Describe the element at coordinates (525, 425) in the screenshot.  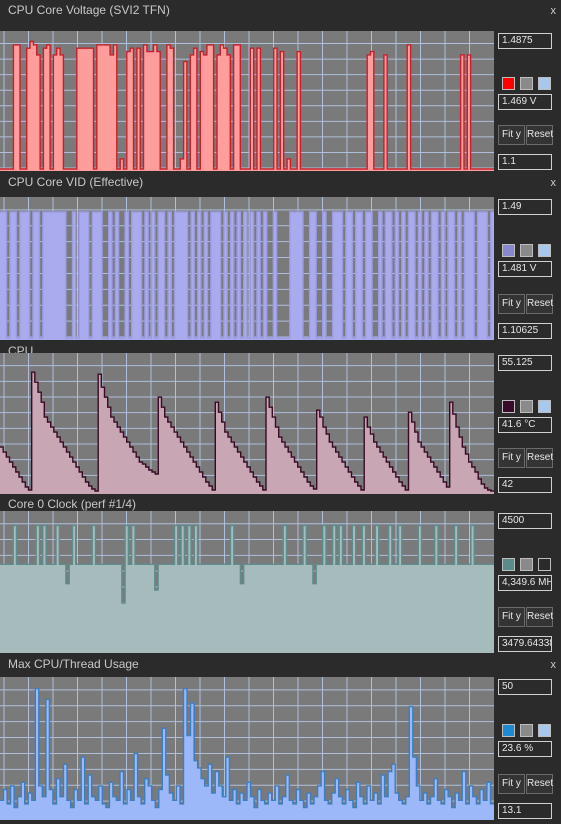
I see `current-value-field: 41.6 °C` at that location.